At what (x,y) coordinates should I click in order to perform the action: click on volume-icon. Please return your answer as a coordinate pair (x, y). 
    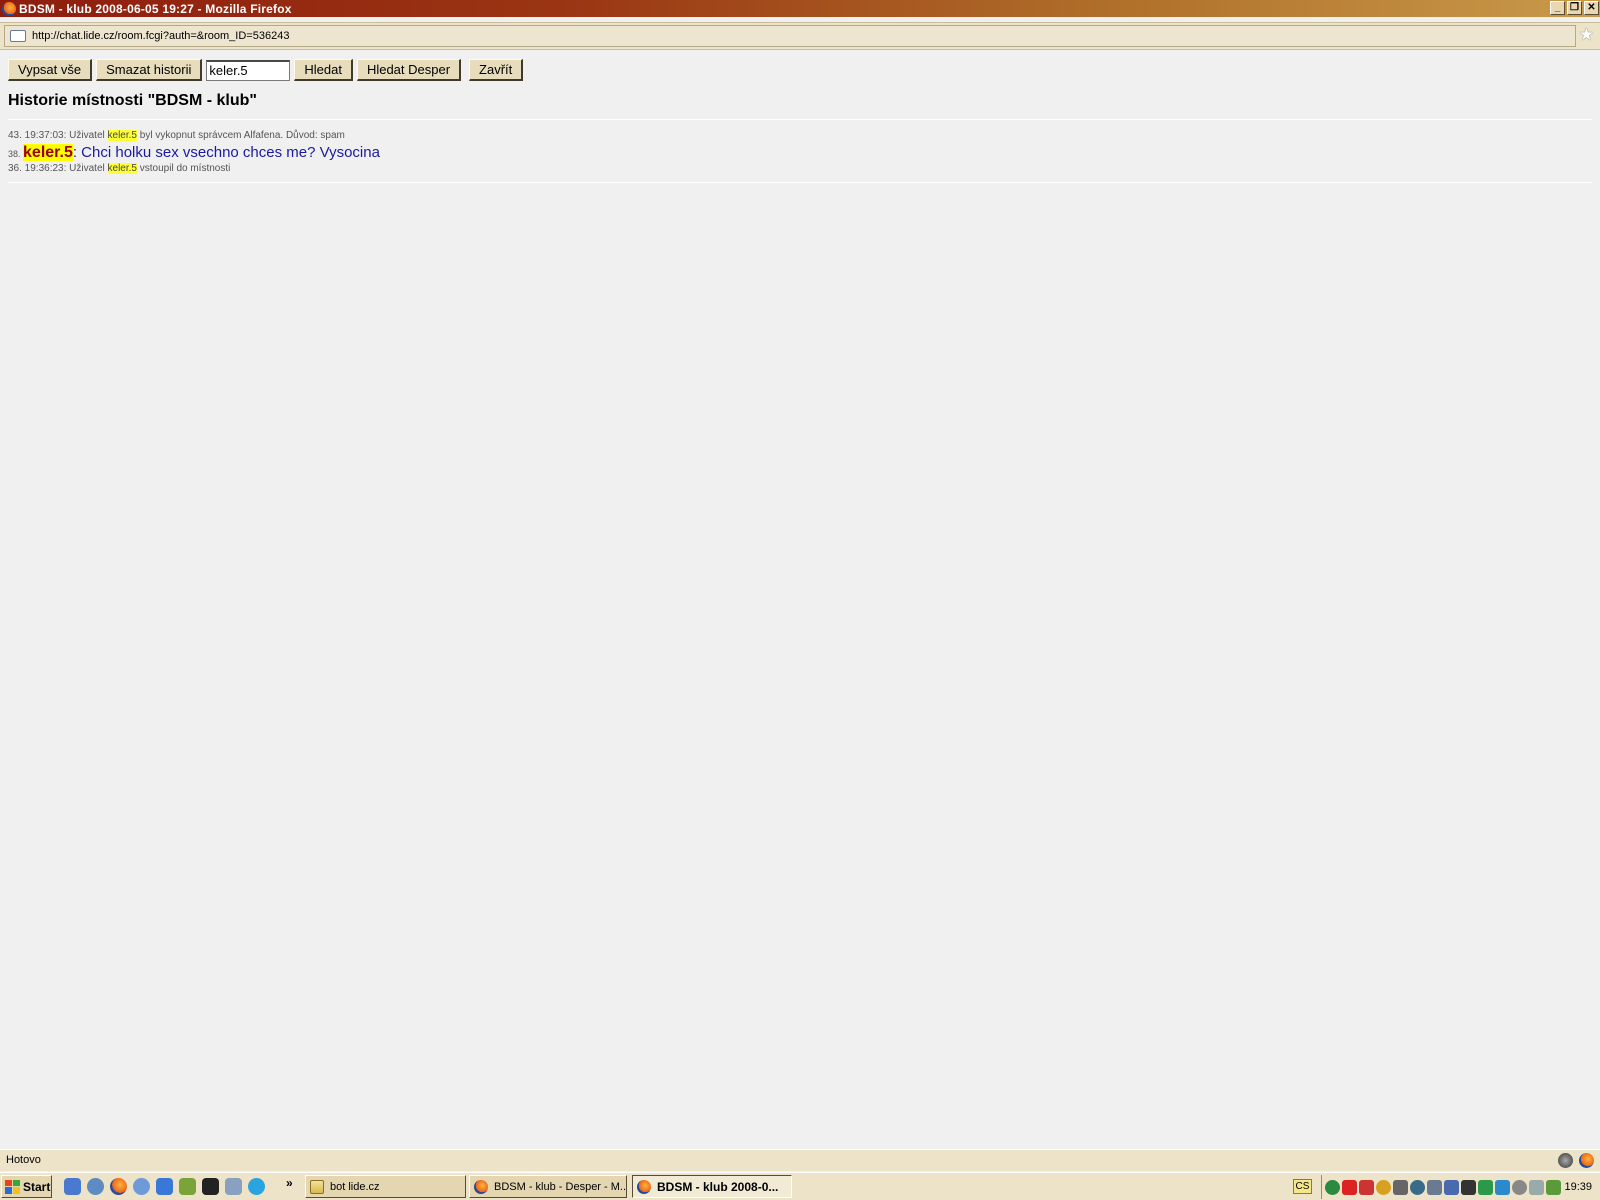
    Looking at the image, I should click on (1400, 1187).